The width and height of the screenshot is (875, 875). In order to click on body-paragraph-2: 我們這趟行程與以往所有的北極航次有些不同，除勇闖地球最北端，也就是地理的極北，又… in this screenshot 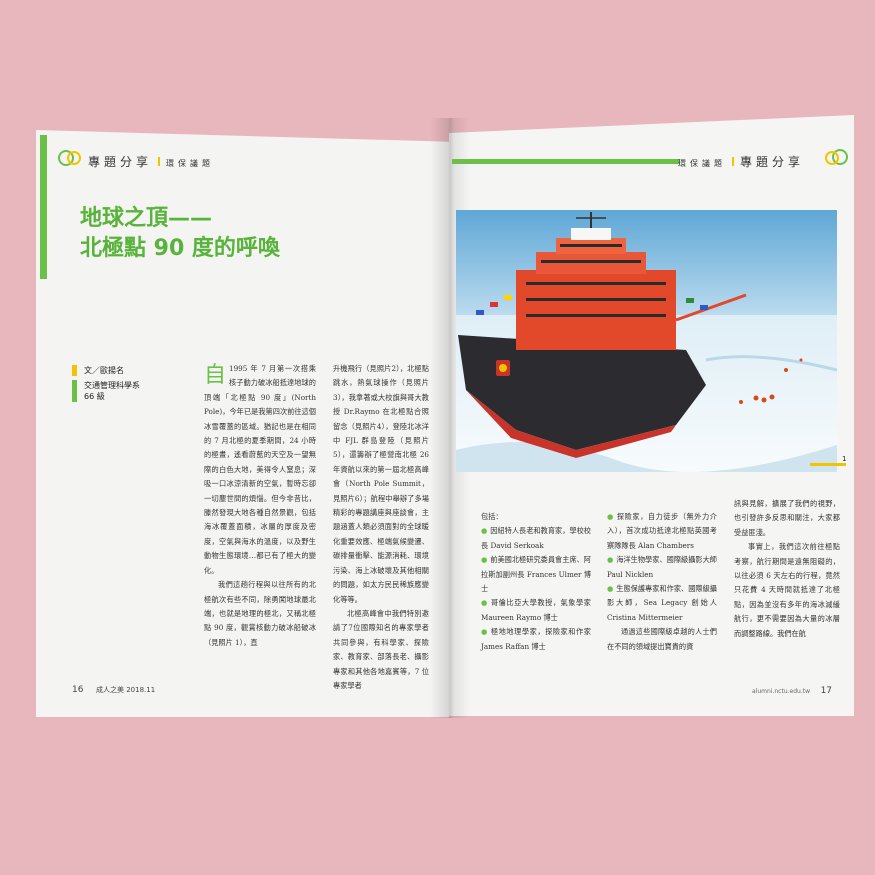, I will do `click(260, 613)`.